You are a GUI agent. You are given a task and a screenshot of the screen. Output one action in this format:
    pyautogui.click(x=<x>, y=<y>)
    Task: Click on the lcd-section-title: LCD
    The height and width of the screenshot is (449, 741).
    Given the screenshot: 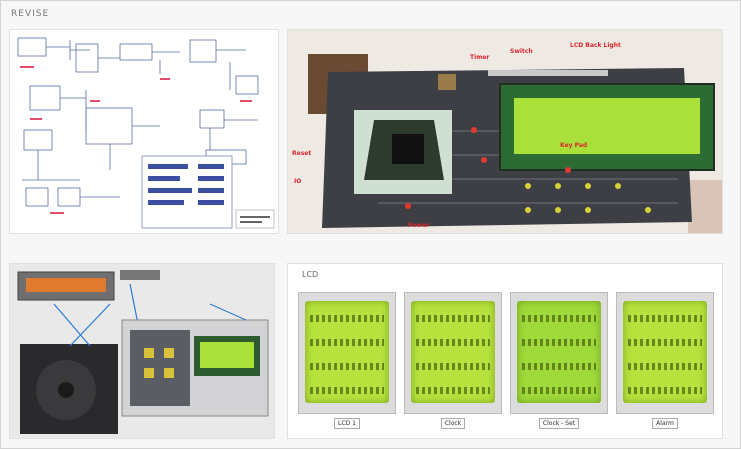 What is the action you would take?
    pyautogui.click(x=310, y=274)
    